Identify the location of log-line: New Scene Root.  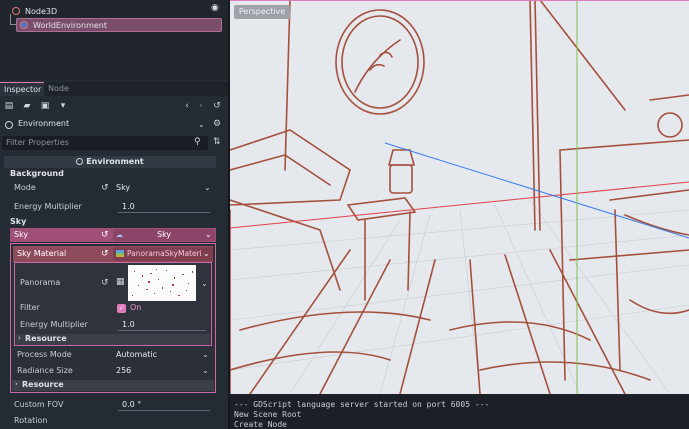
(268, 414).